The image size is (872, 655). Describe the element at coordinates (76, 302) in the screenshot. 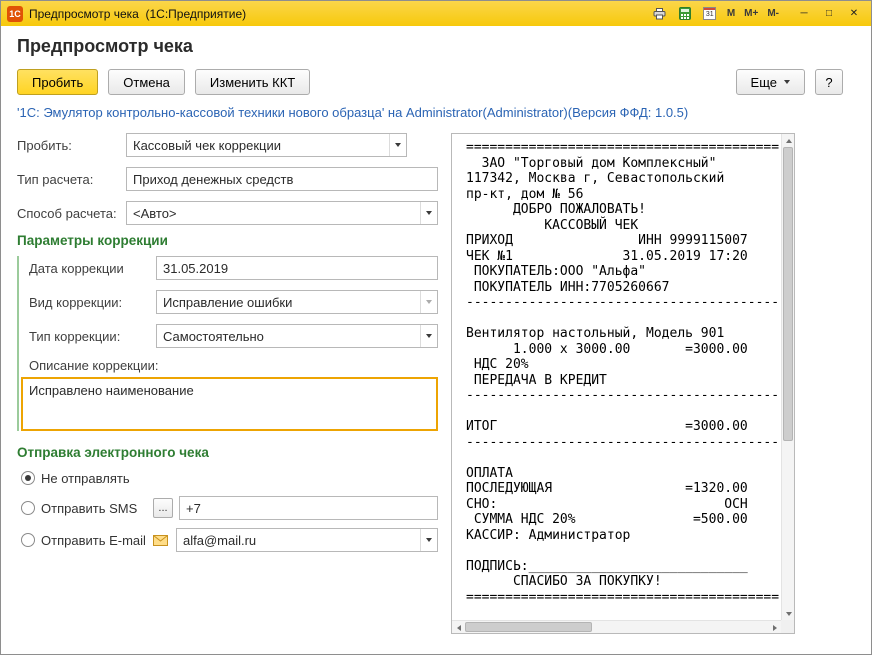

I see `correction-kind-label: Вид коррекции:` at that location.